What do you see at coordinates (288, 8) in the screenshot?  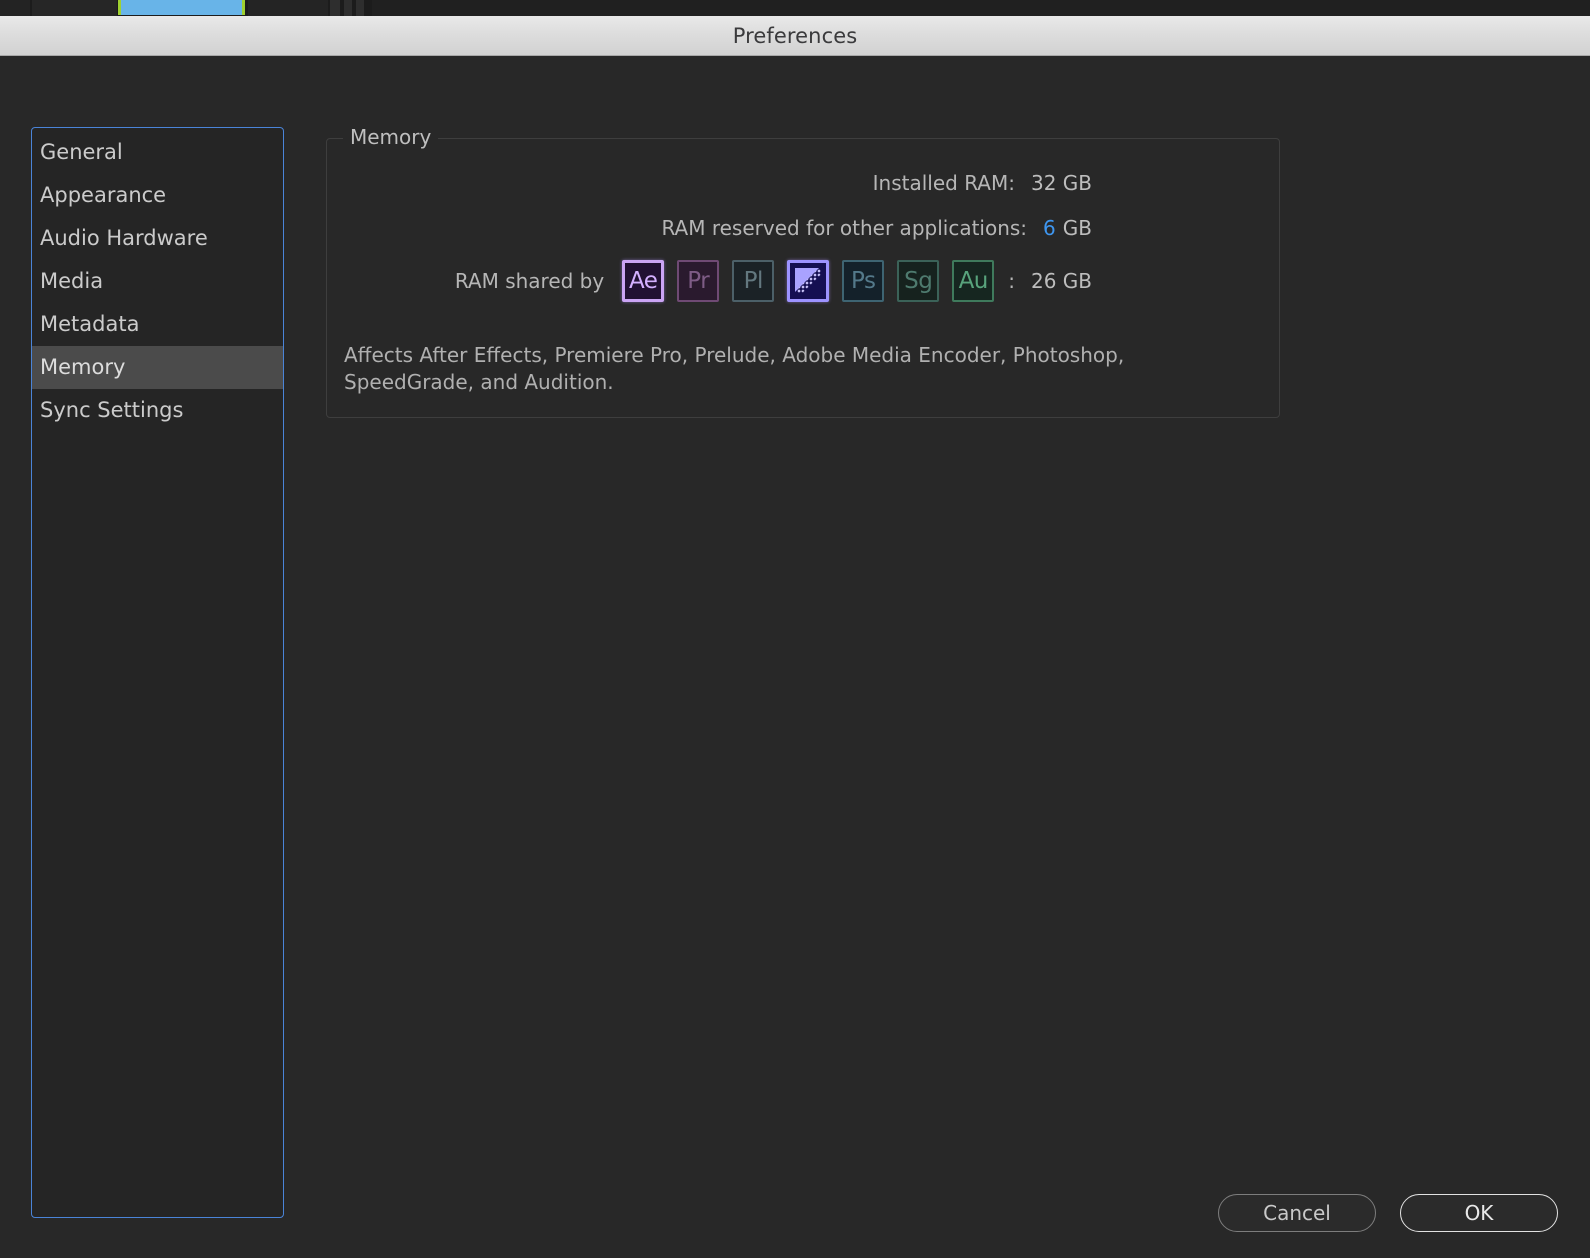 I see `background-panel-third` at bounding box center [288, 8].